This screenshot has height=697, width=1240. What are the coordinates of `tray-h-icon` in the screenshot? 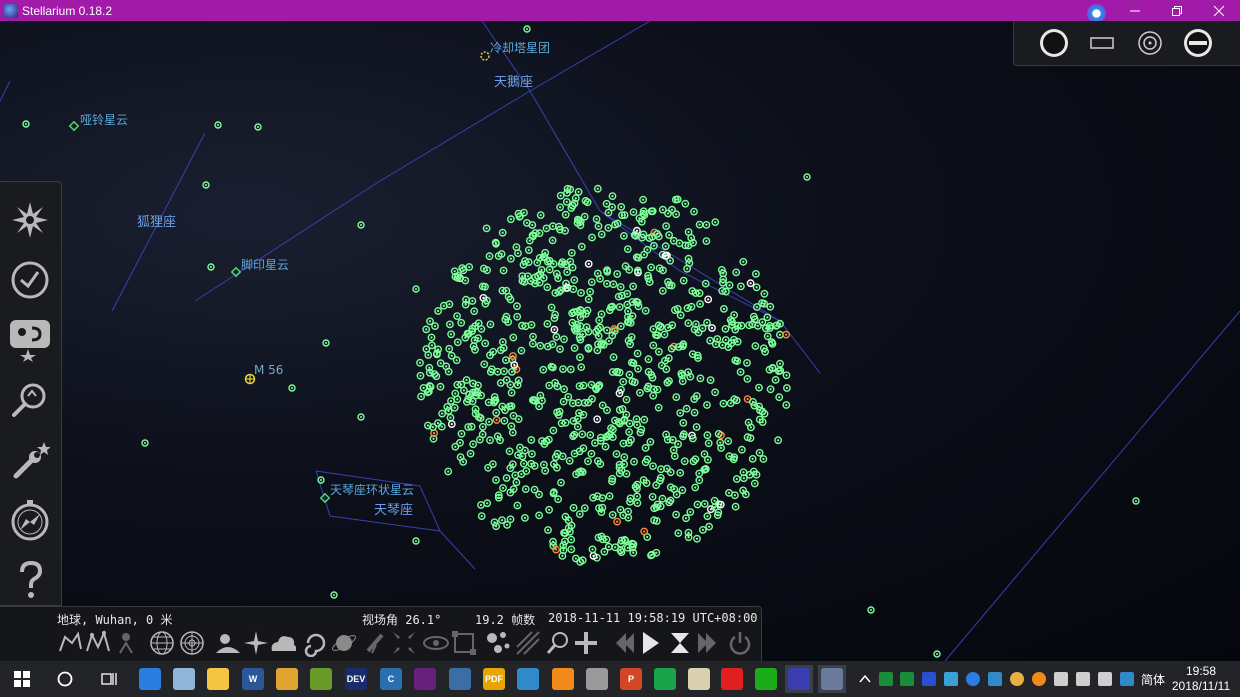 It's located at (886, 679).